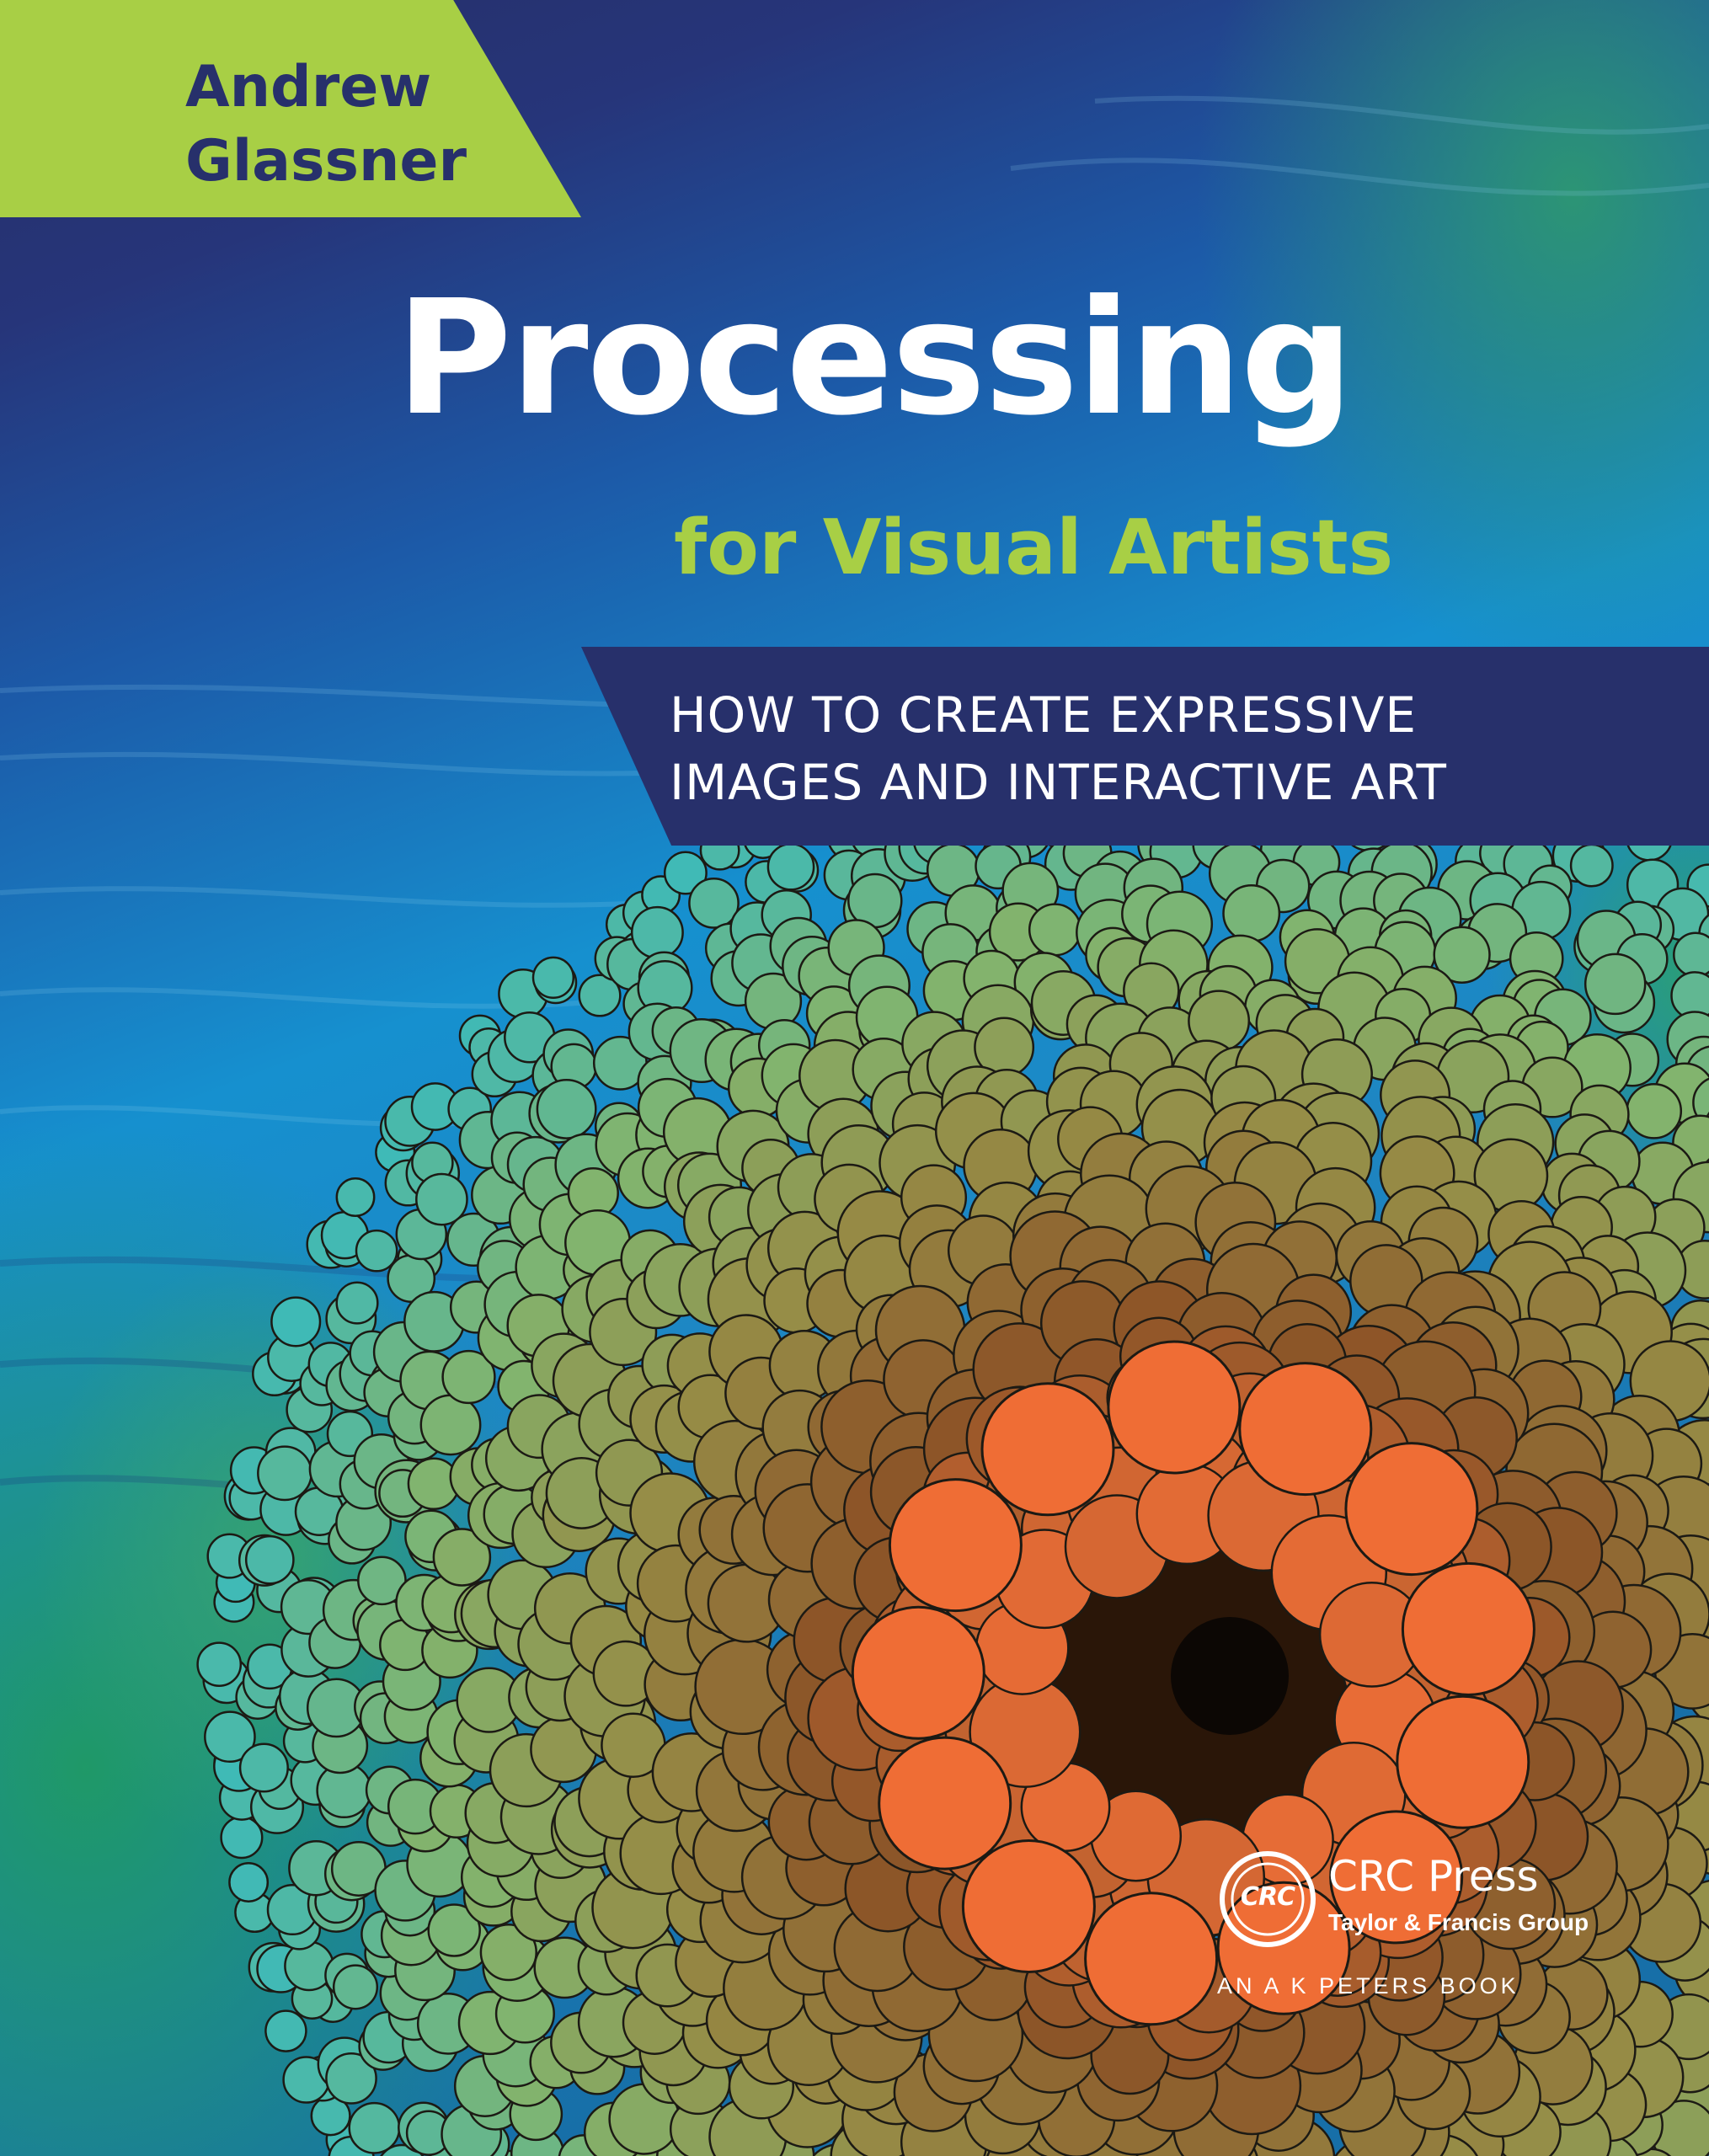 Image resolution: width=1709 pixels, height=2156 pixels. I want to click on publisher-group: Taylor & Francis Group, so click(1458, 1922).